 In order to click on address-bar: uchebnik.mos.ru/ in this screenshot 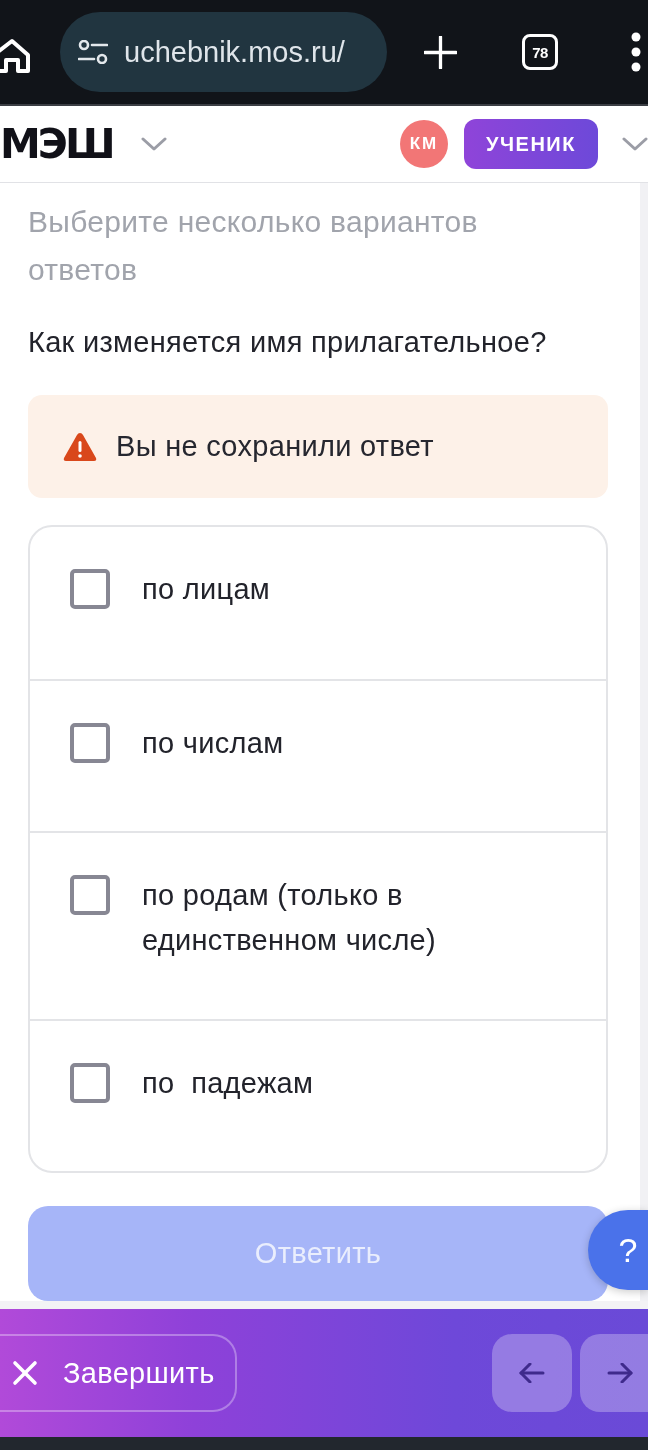, I will do `click(223, 52)`.